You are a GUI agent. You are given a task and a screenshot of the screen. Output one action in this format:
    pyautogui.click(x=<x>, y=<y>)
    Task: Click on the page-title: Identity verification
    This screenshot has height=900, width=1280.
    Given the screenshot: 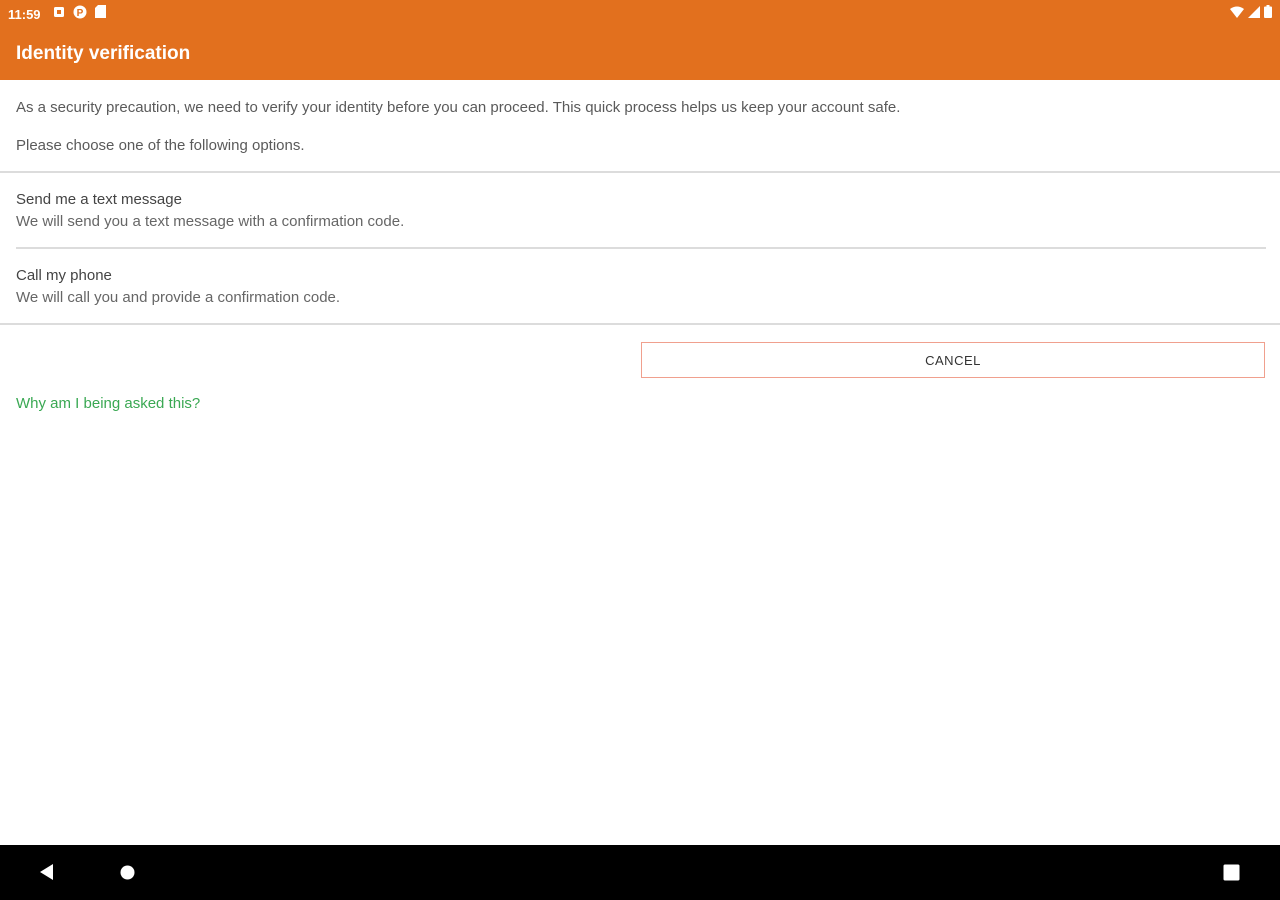 What is the action you would take?
    pyautogui.click(x=103, y=53)
    